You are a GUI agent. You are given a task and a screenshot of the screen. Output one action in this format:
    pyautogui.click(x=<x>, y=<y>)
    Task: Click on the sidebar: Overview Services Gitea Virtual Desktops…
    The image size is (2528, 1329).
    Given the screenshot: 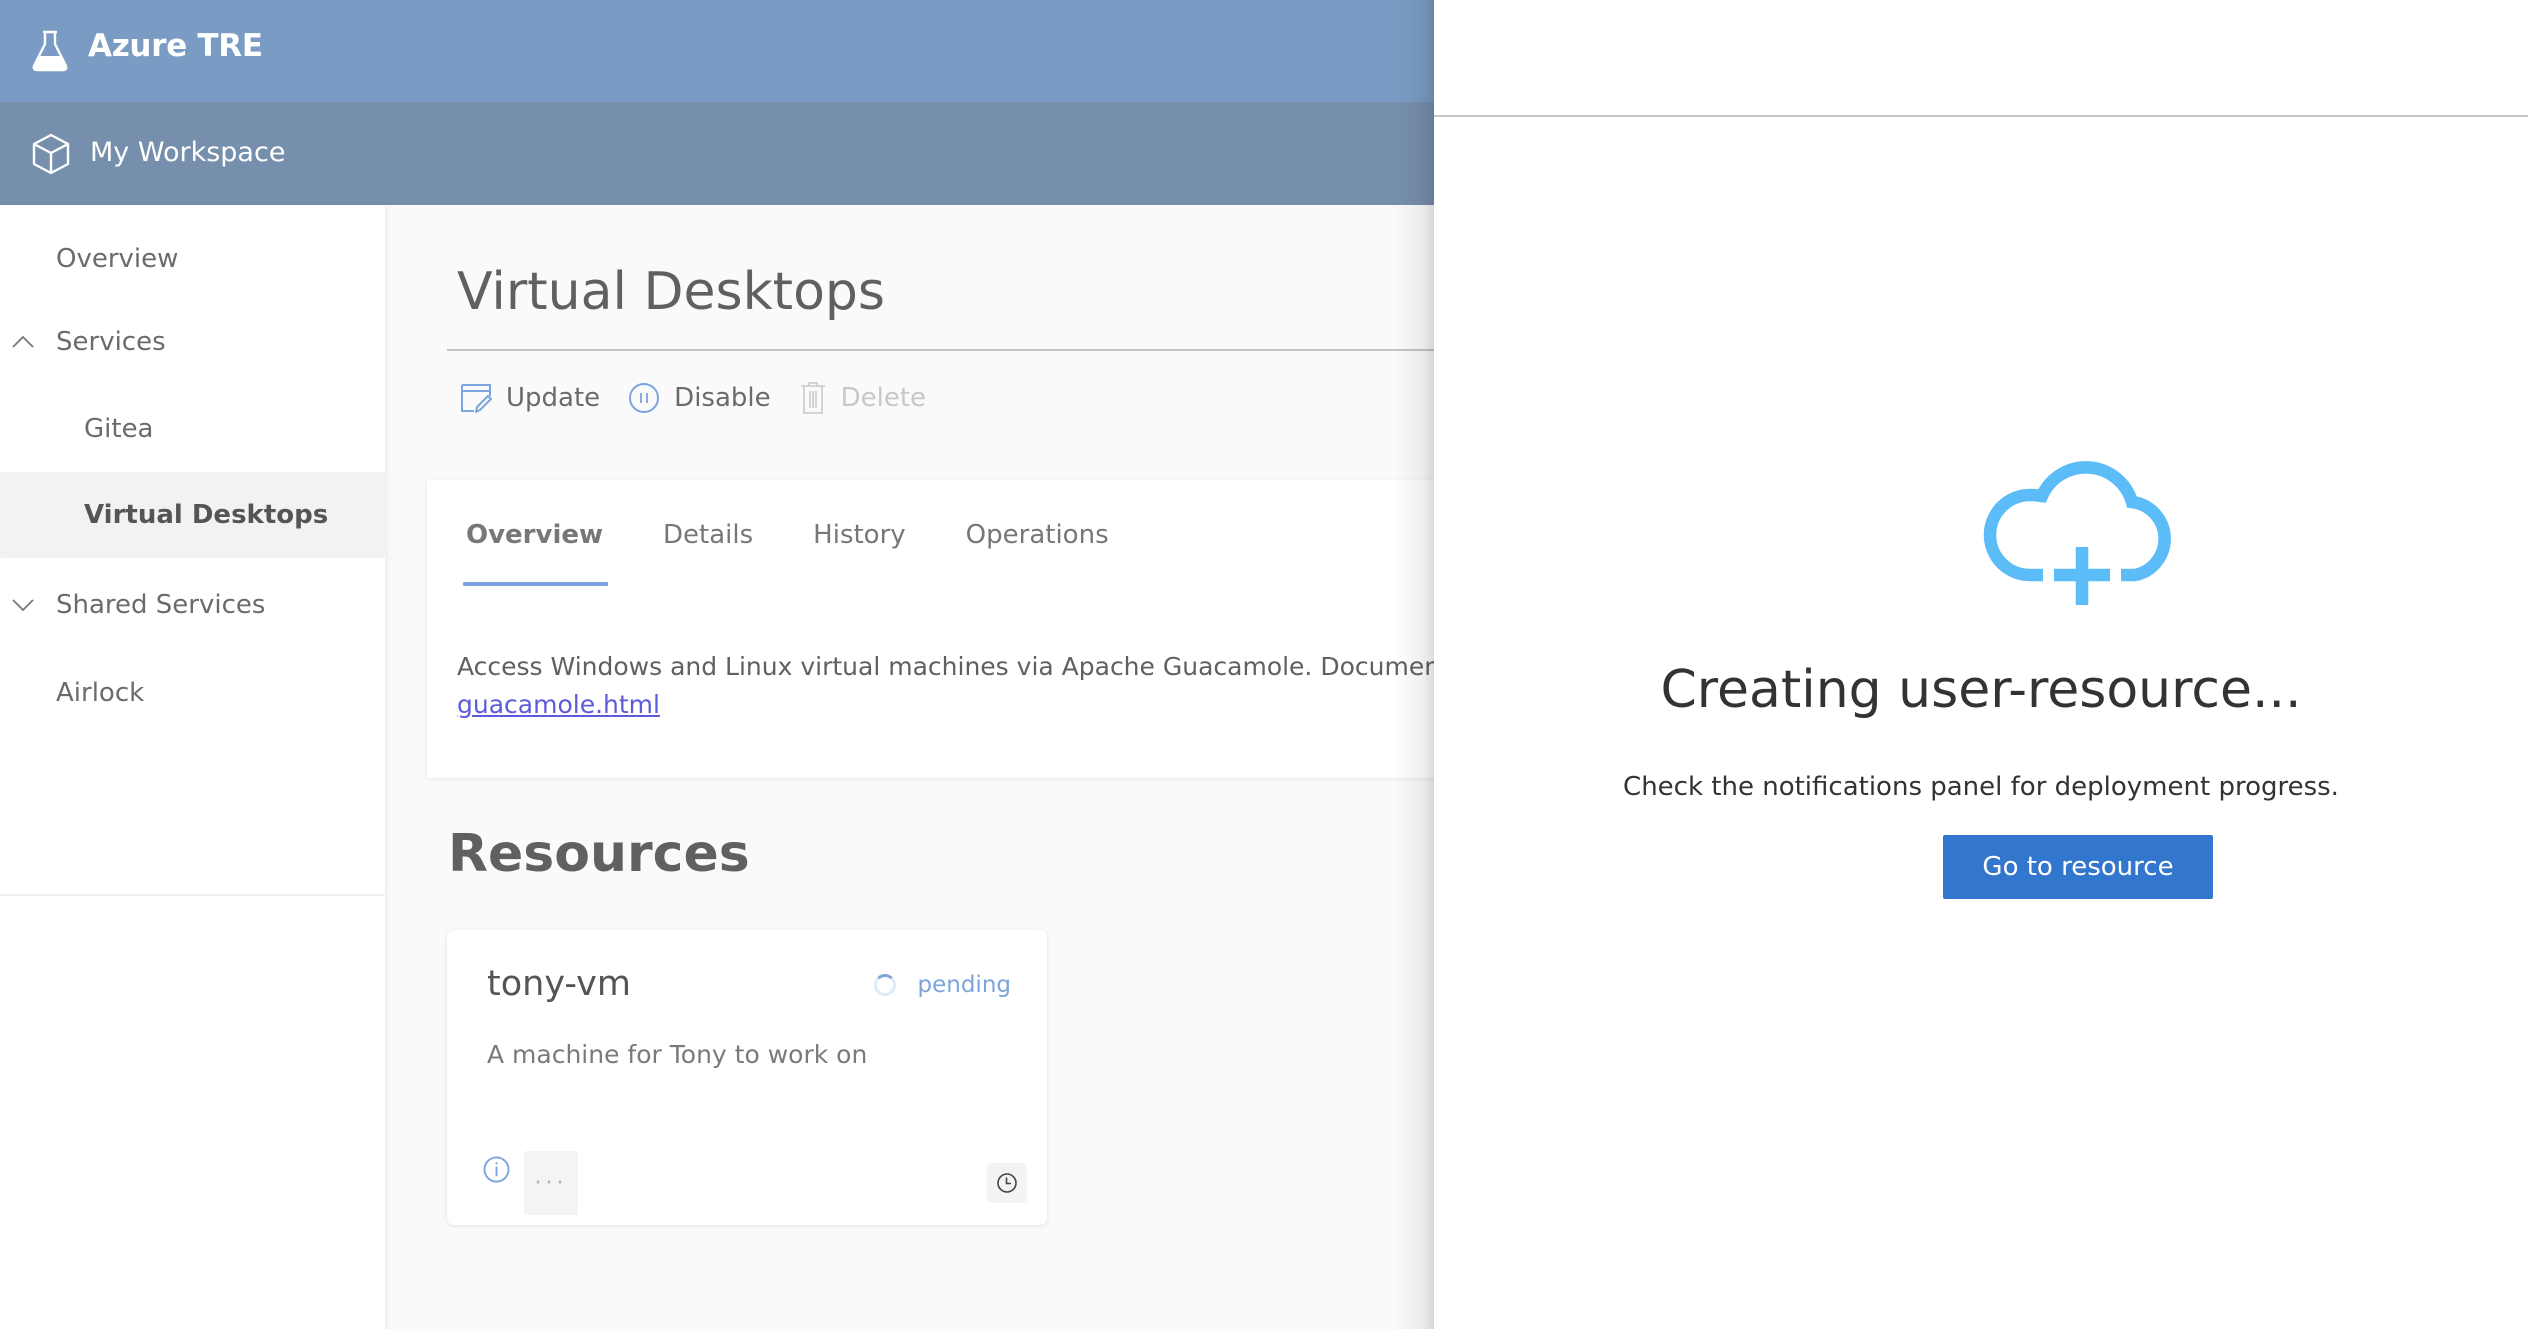 What is the action you would take?
    pyautogui.click(x=192, y=767)
    